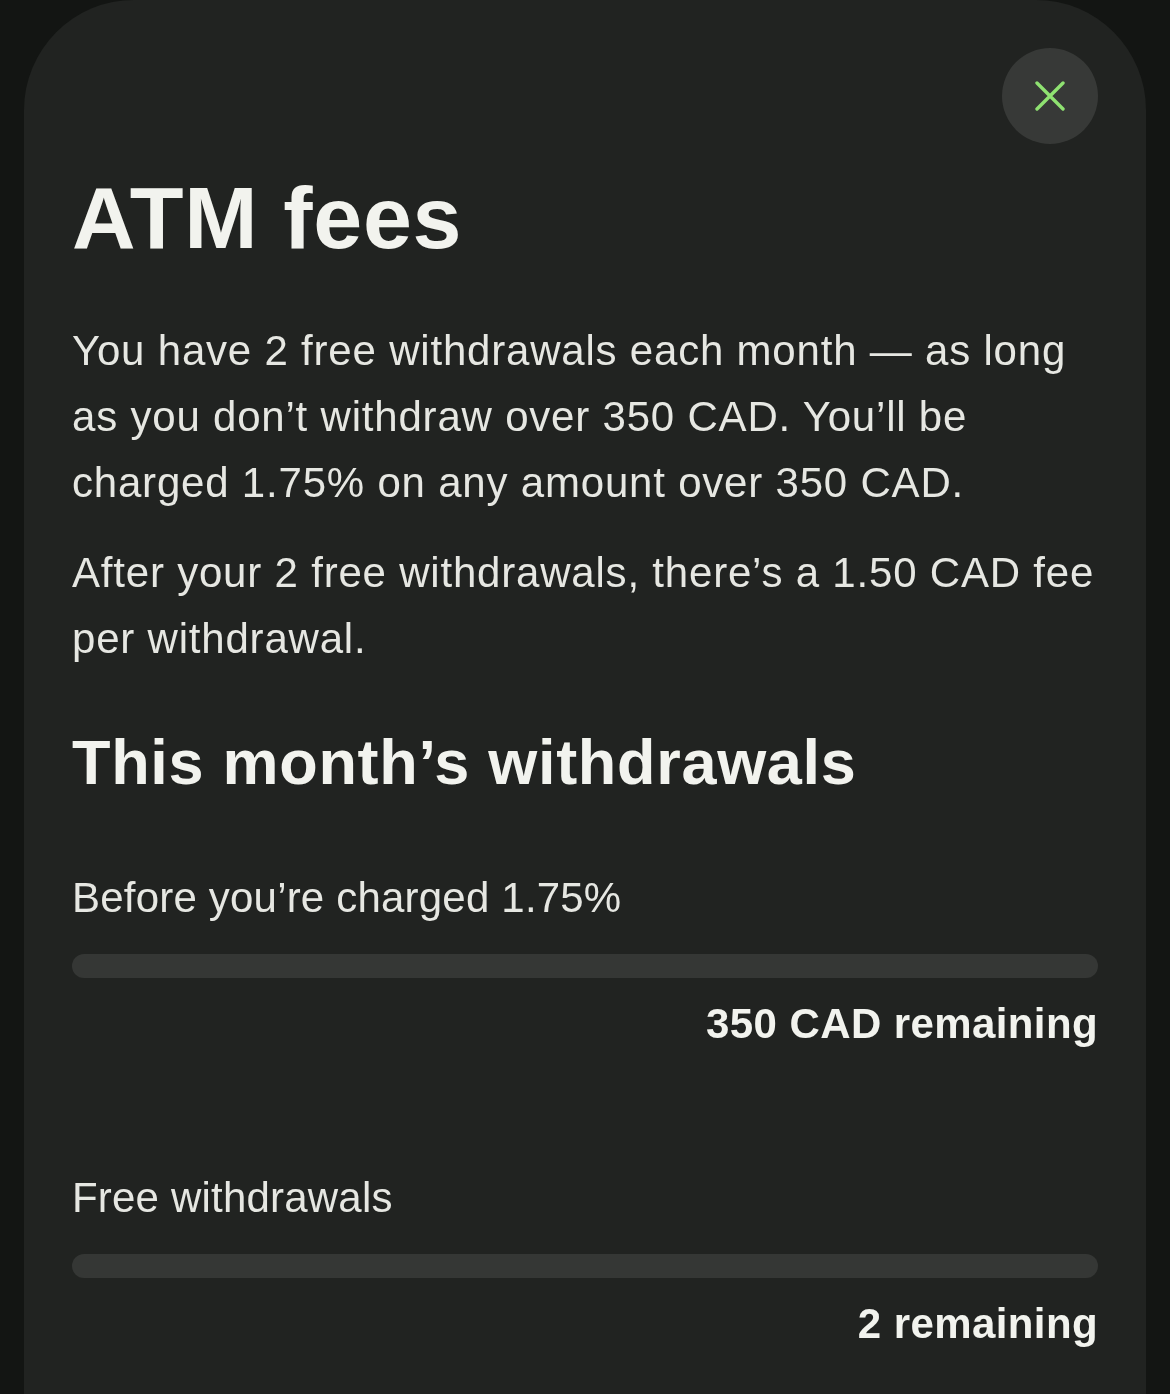 This screenshot has width=1170, height=1394. What do you see at coordinates (347, 898) in the screenshot?
I see `meter-label: Before you’re charged 1.75%` at bounding box center [347, 898].